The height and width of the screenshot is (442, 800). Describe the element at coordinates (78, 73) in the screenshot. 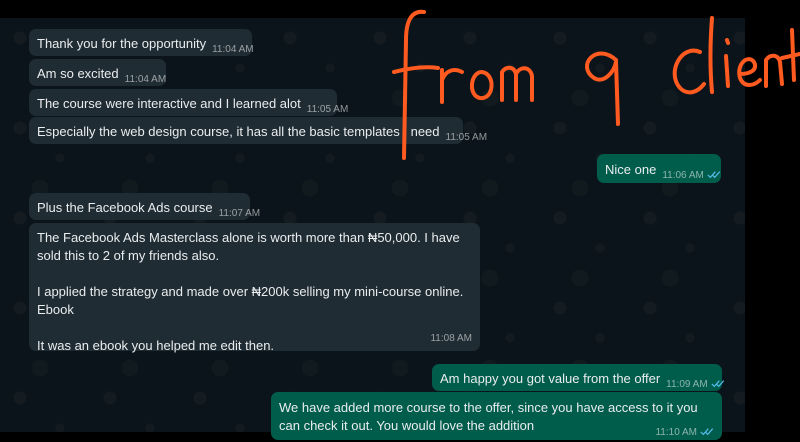

I see `message-text: Am so excited` at that location.